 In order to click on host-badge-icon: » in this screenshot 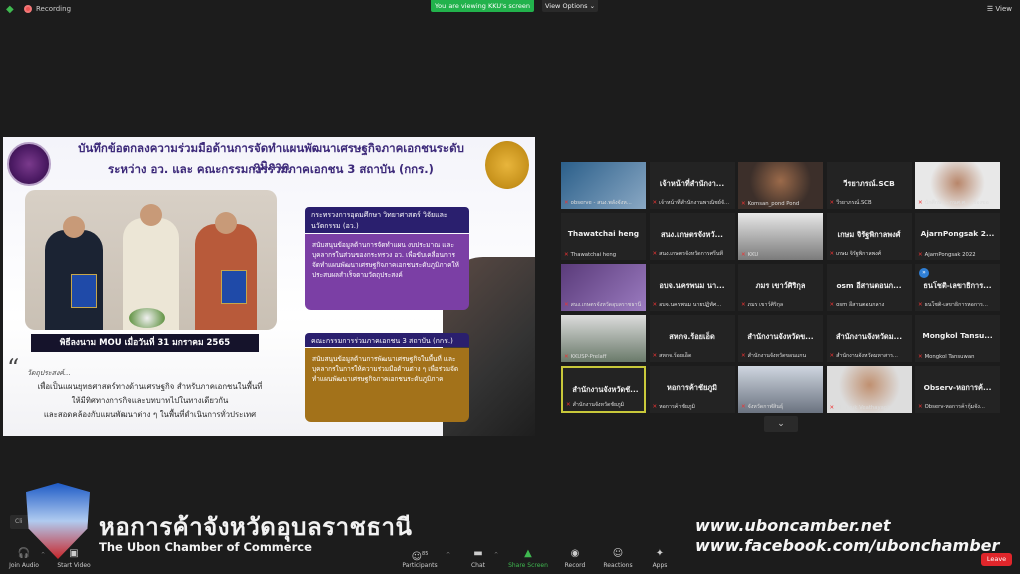, I will do `click(924, 273)`.